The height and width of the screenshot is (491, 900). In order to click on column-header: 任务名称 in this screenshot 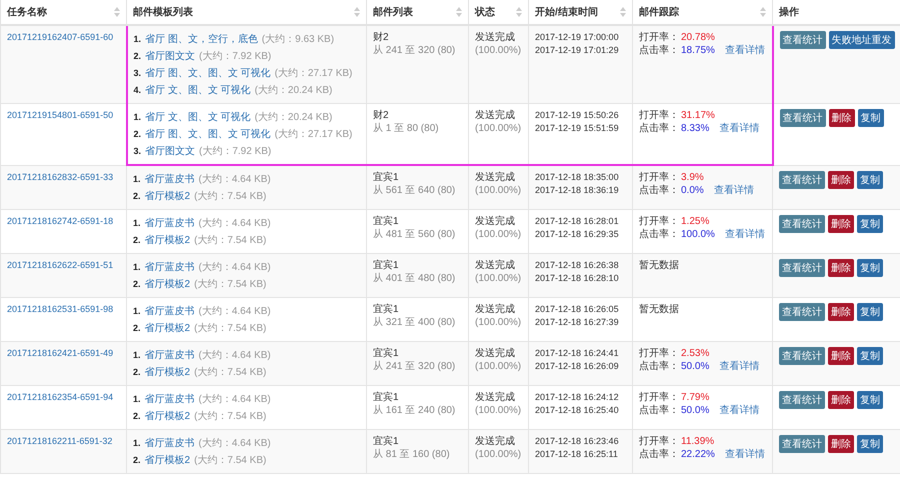, I will do `click(27, 12)`.